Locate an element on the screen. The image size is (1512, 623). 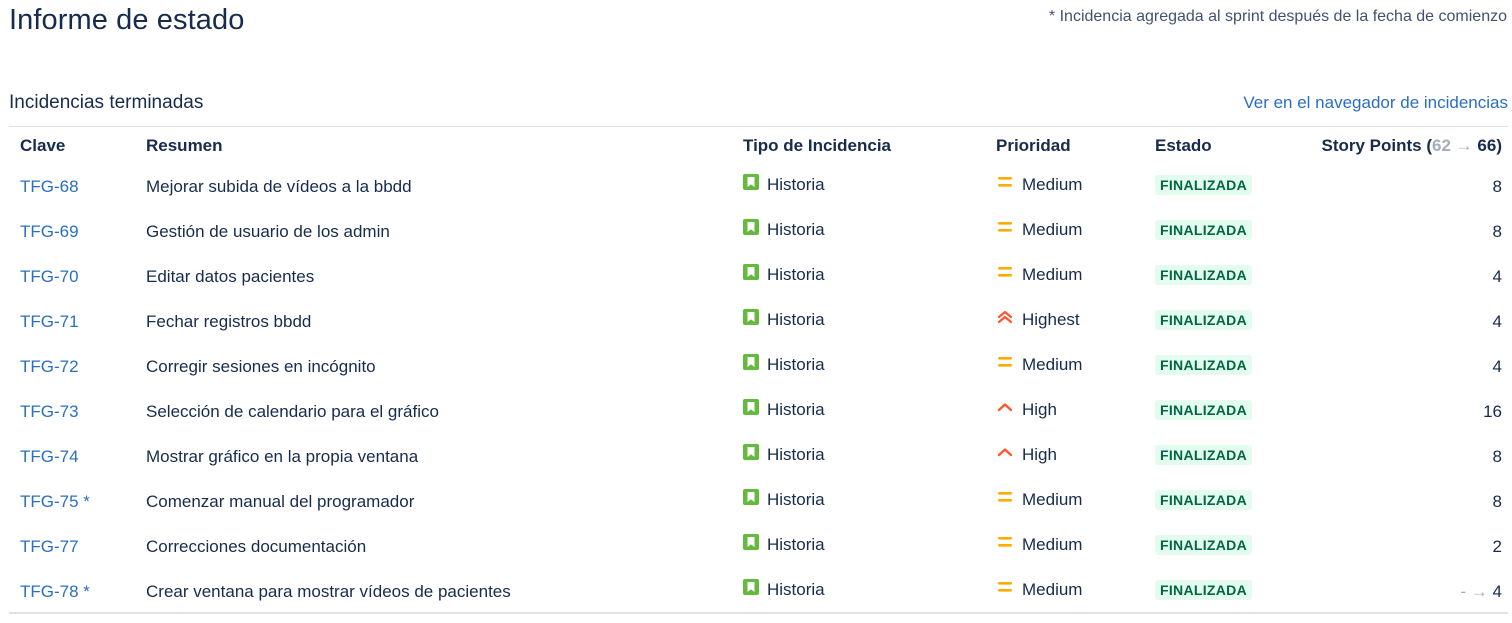
column-header-status: Estado is located at coordinates (1226, 146).